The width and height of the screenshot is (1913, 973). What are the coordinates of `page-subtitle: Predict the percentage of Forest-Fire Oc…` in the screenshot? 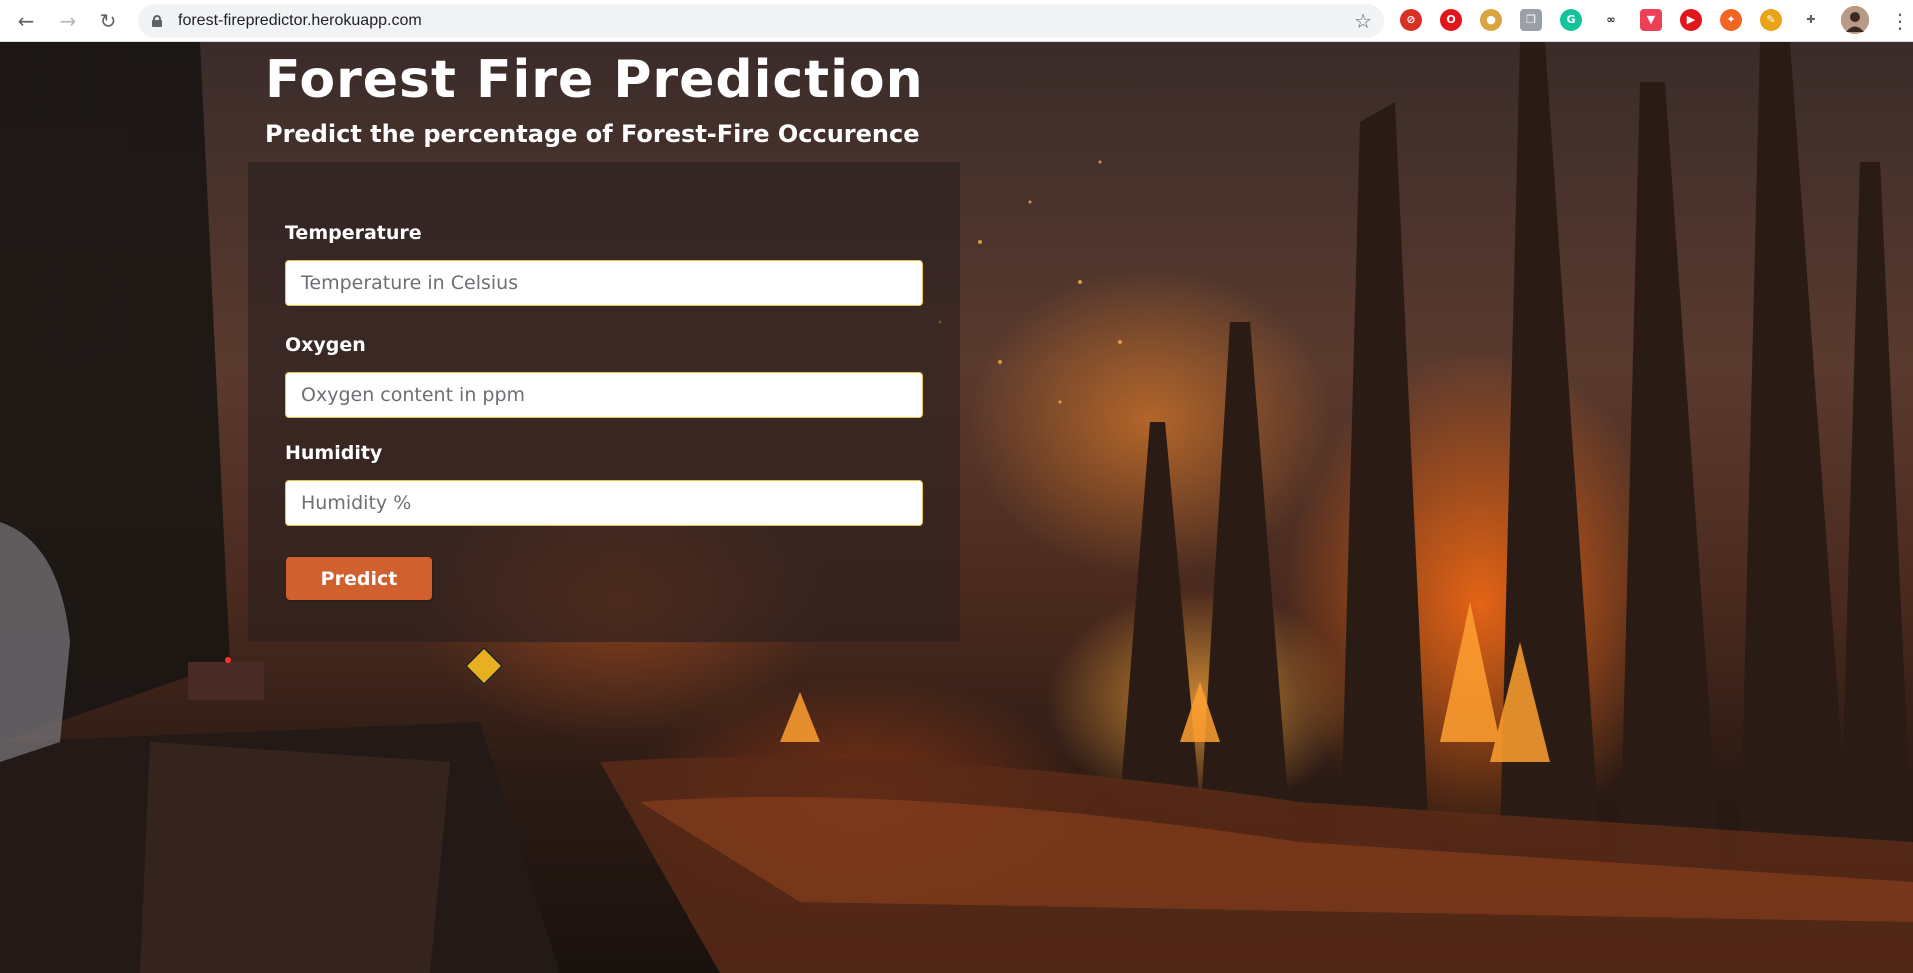 It's located at (592, 134).